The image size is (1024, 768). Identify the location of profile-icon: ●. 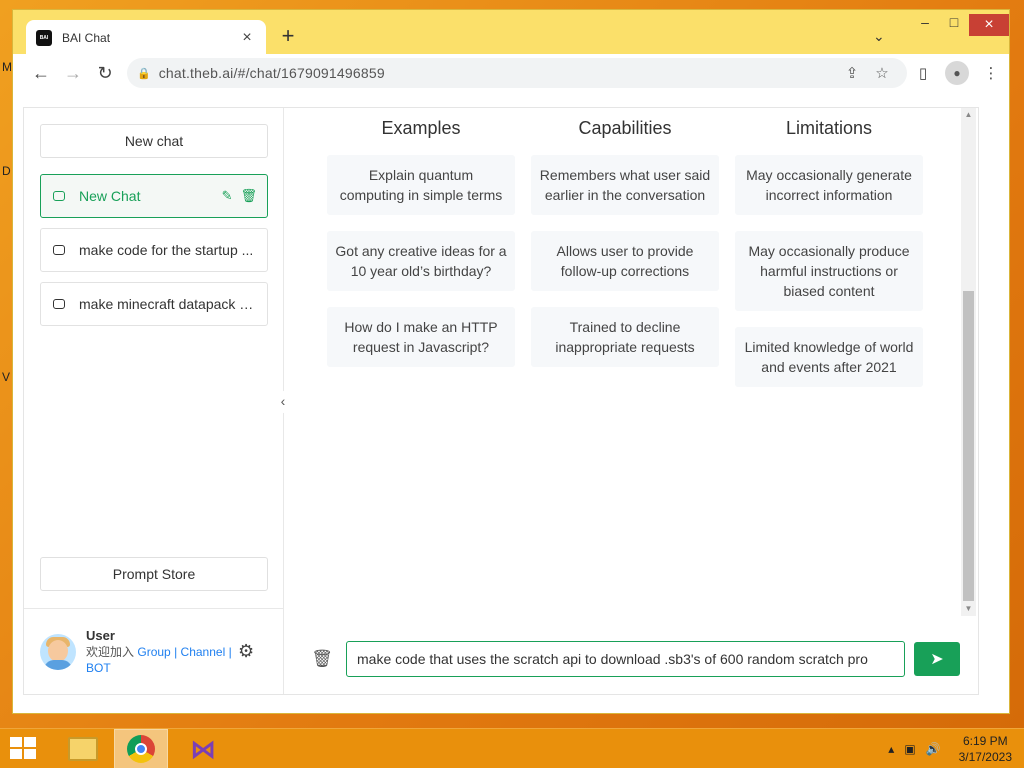
(957, 73).